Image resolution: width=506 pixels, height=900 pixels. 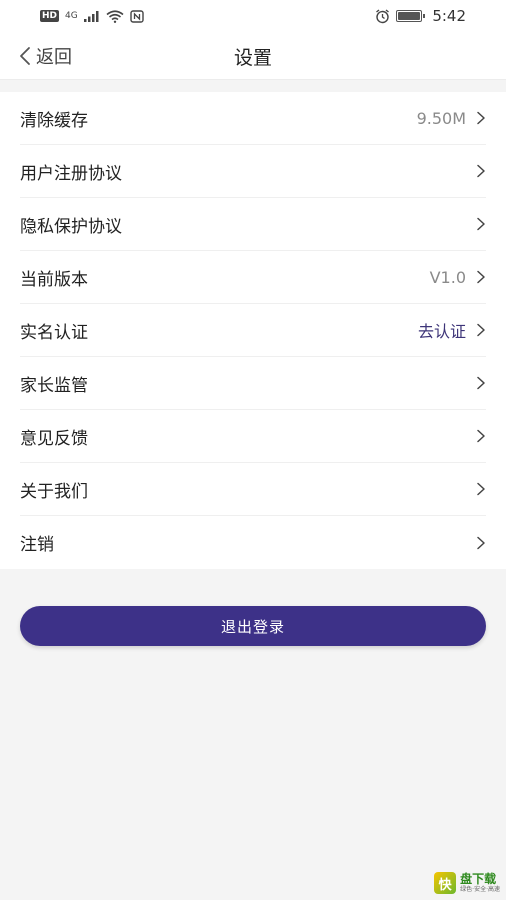 I want to click on settings-item-real-name-auth: 实名认证 去认证, so click(x=253, y=330).